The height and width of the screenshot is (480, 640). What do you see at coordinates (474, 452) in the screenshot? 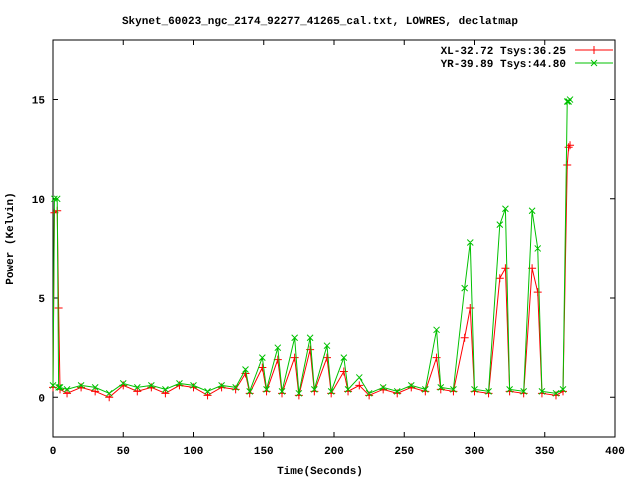
I see `tick-label: 300` at bounding box center [474, 452].